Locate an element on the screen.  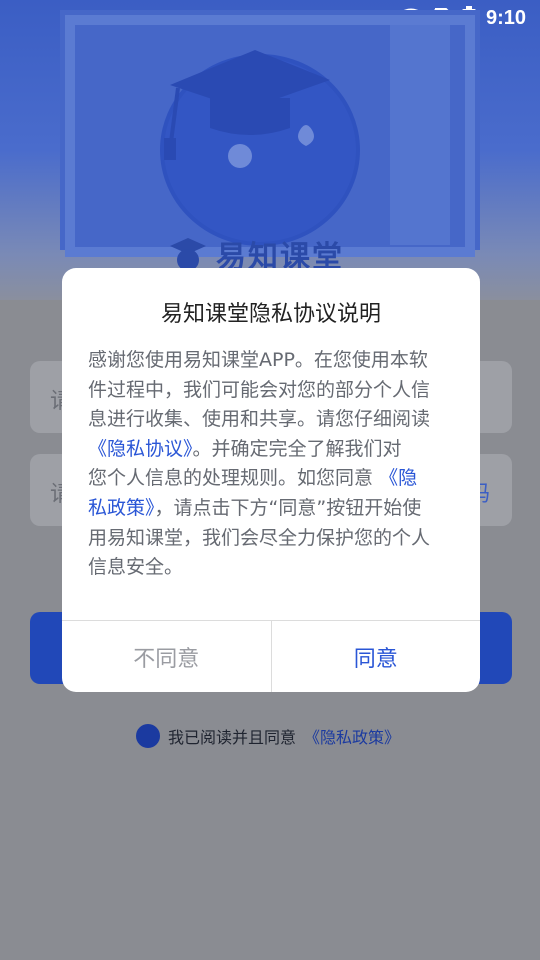
privacy-policy-link-b: 私政策》 is located at coordinates (121, 508).